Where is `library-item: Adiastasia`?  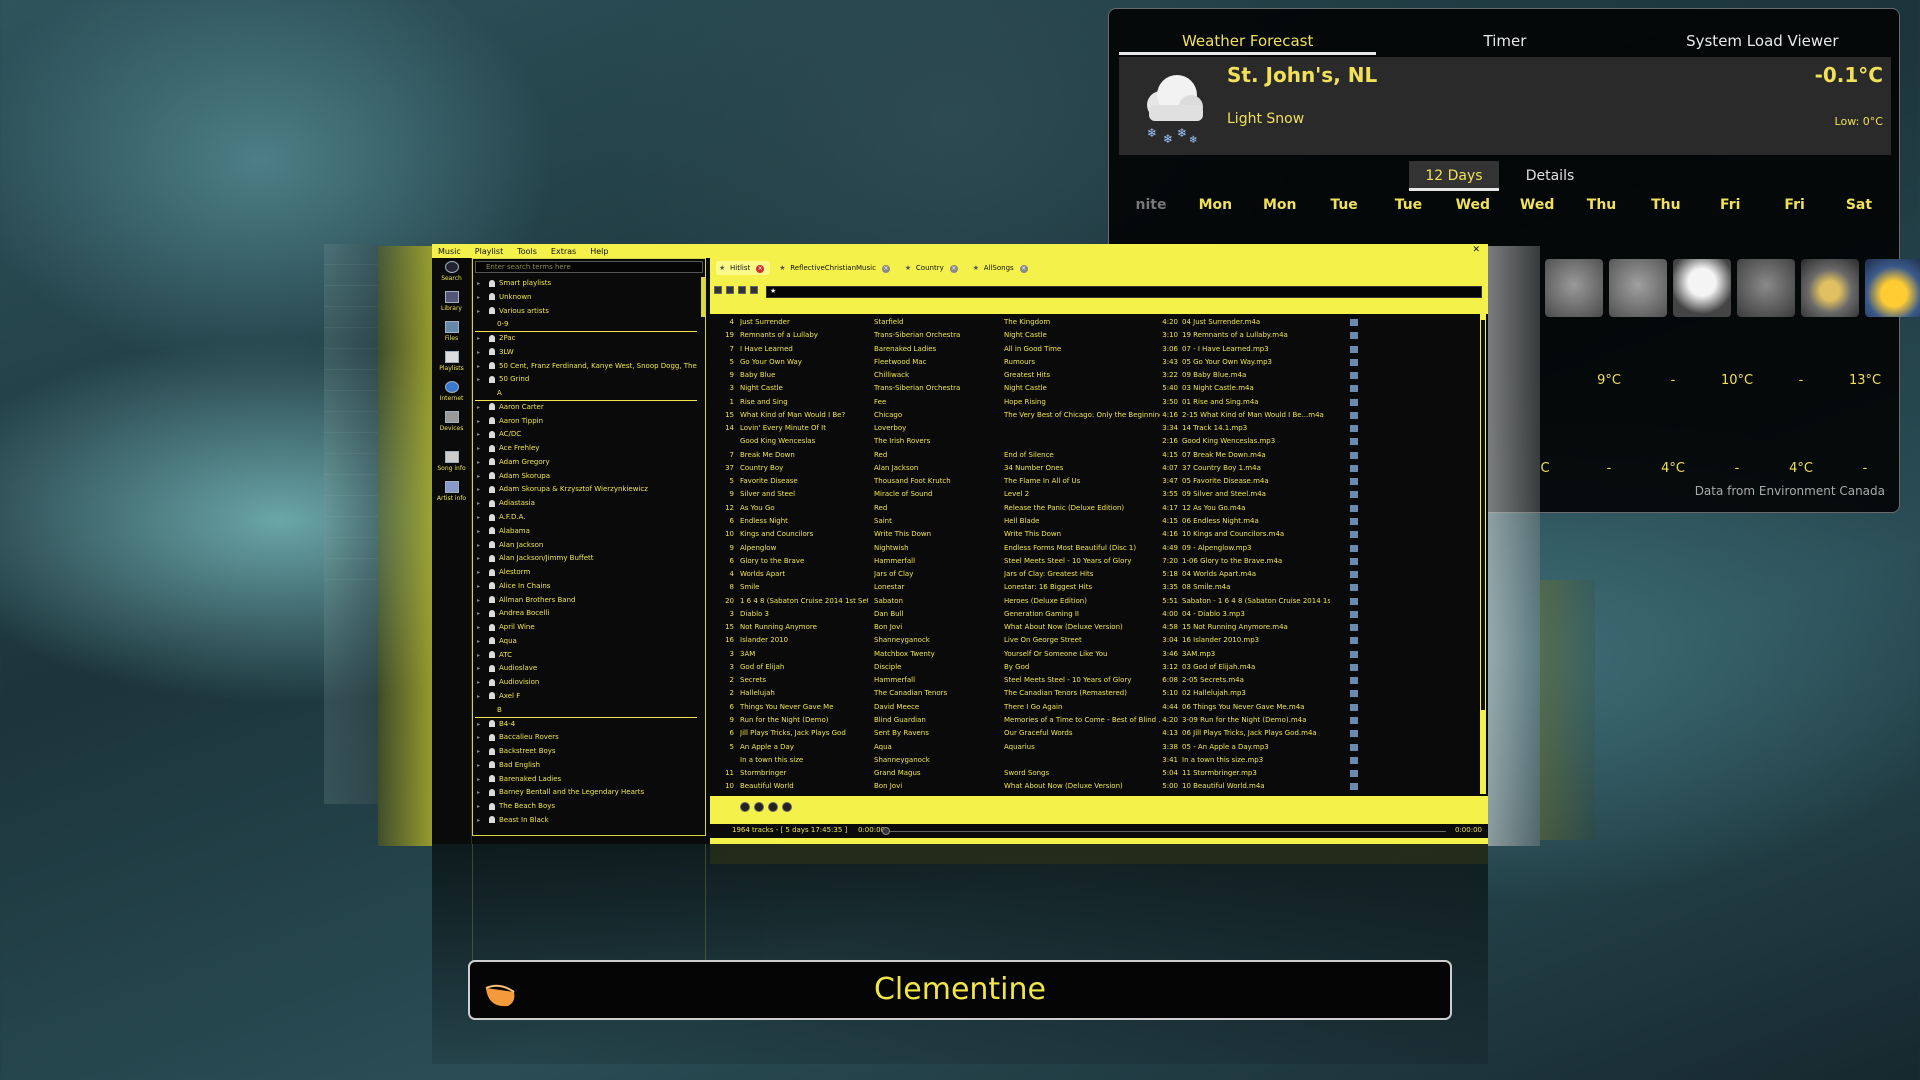
library-item: Adiastasia is located at coordinates (586, 504).